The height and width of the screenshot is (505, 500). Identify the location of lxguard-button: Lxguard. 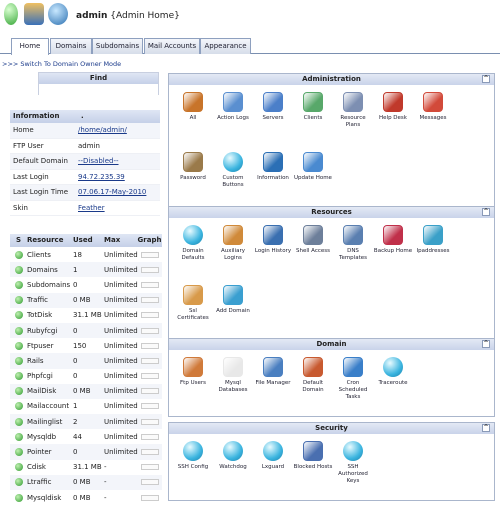
(273, 467).